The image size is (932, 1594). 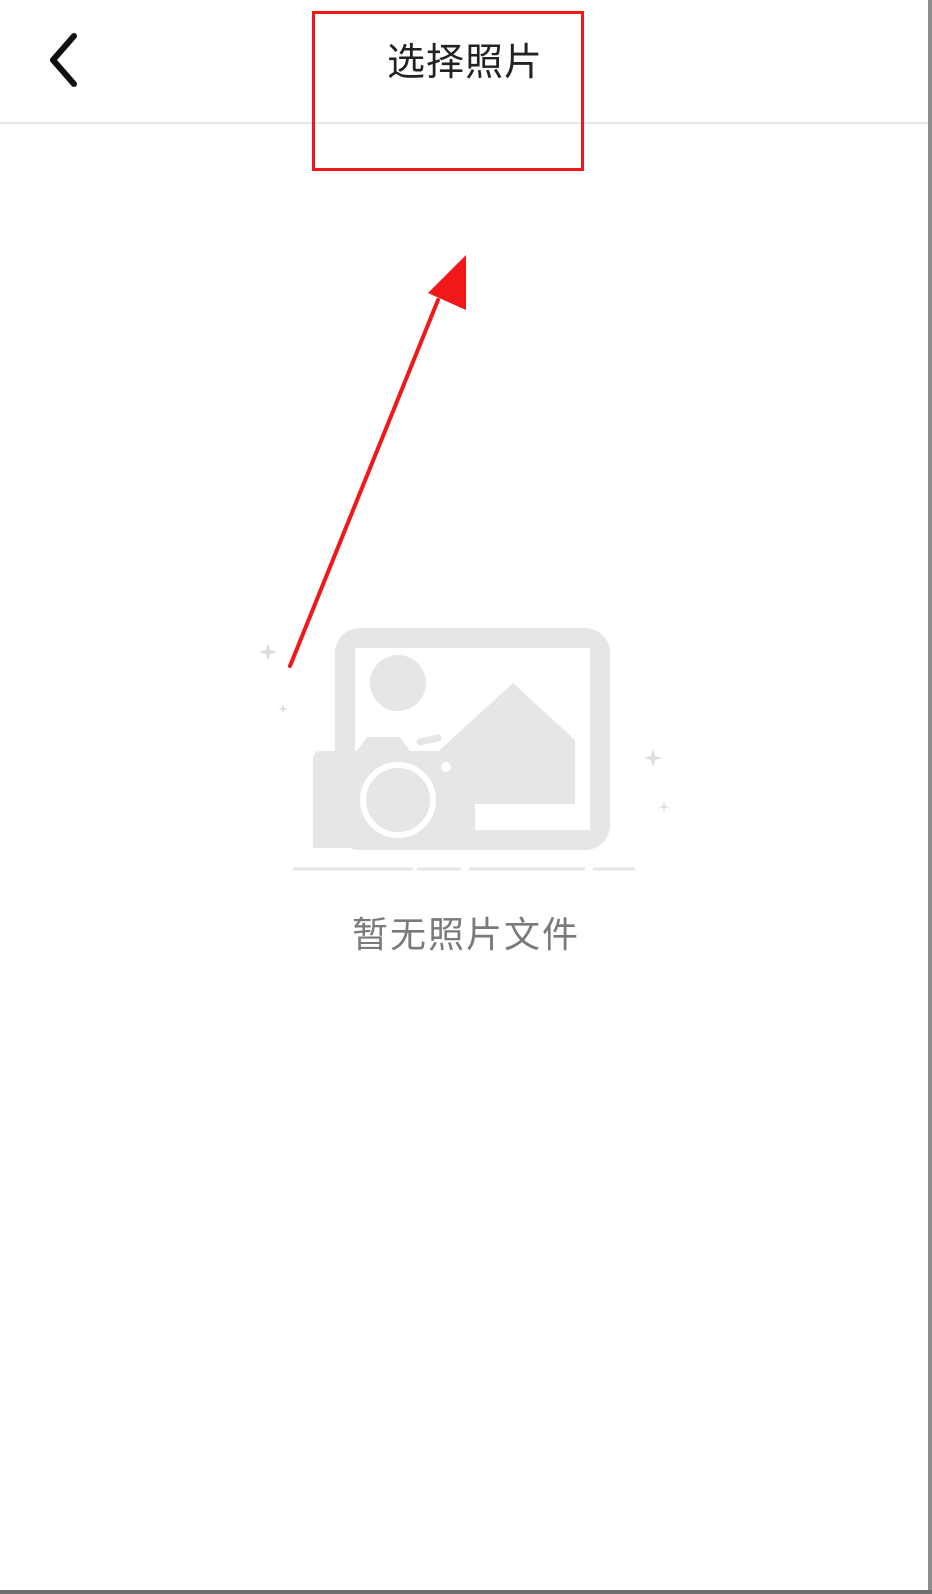 I want to click on empty-state-message: 暂无照片文件, so click(x=465, y=935).